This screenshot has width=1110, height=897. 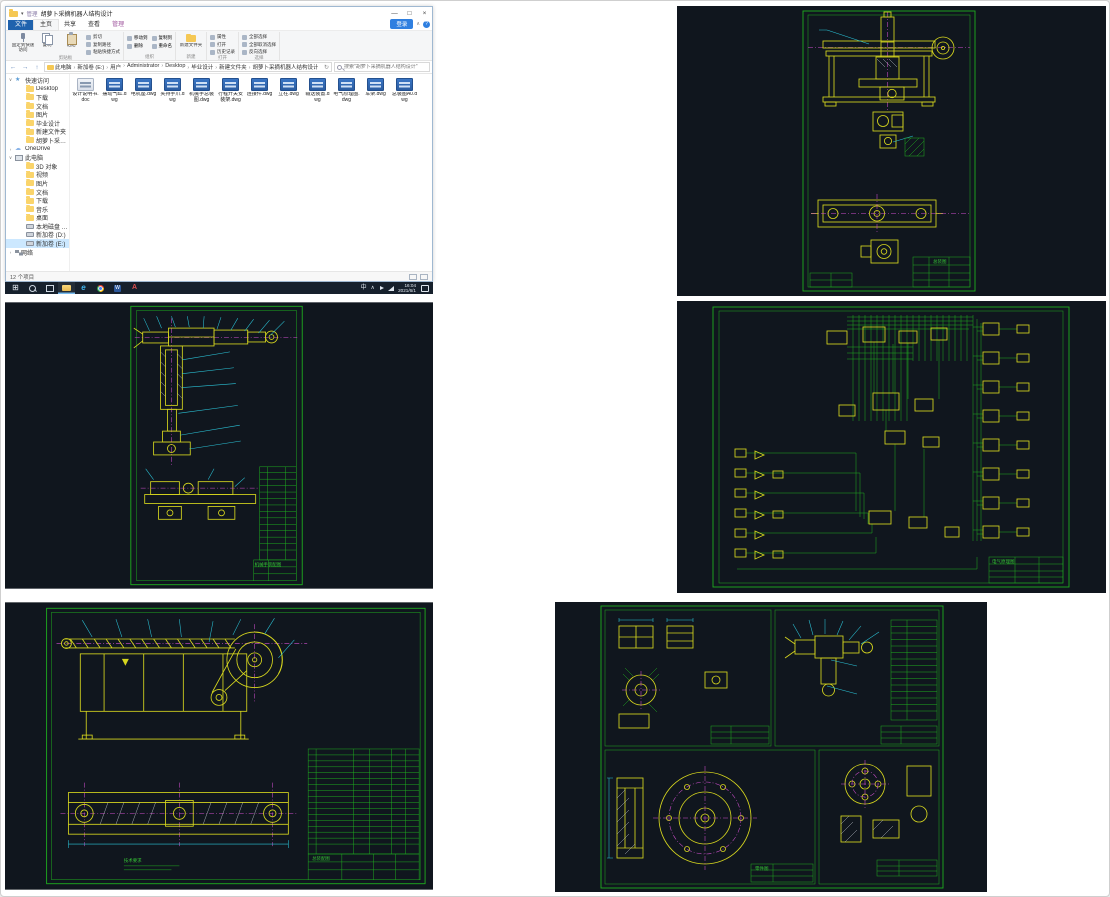 What do you see at coordinates (94, 25) in the screenshot?
I see `ribbon-tab: 查看` at bounding box center [94, 25].